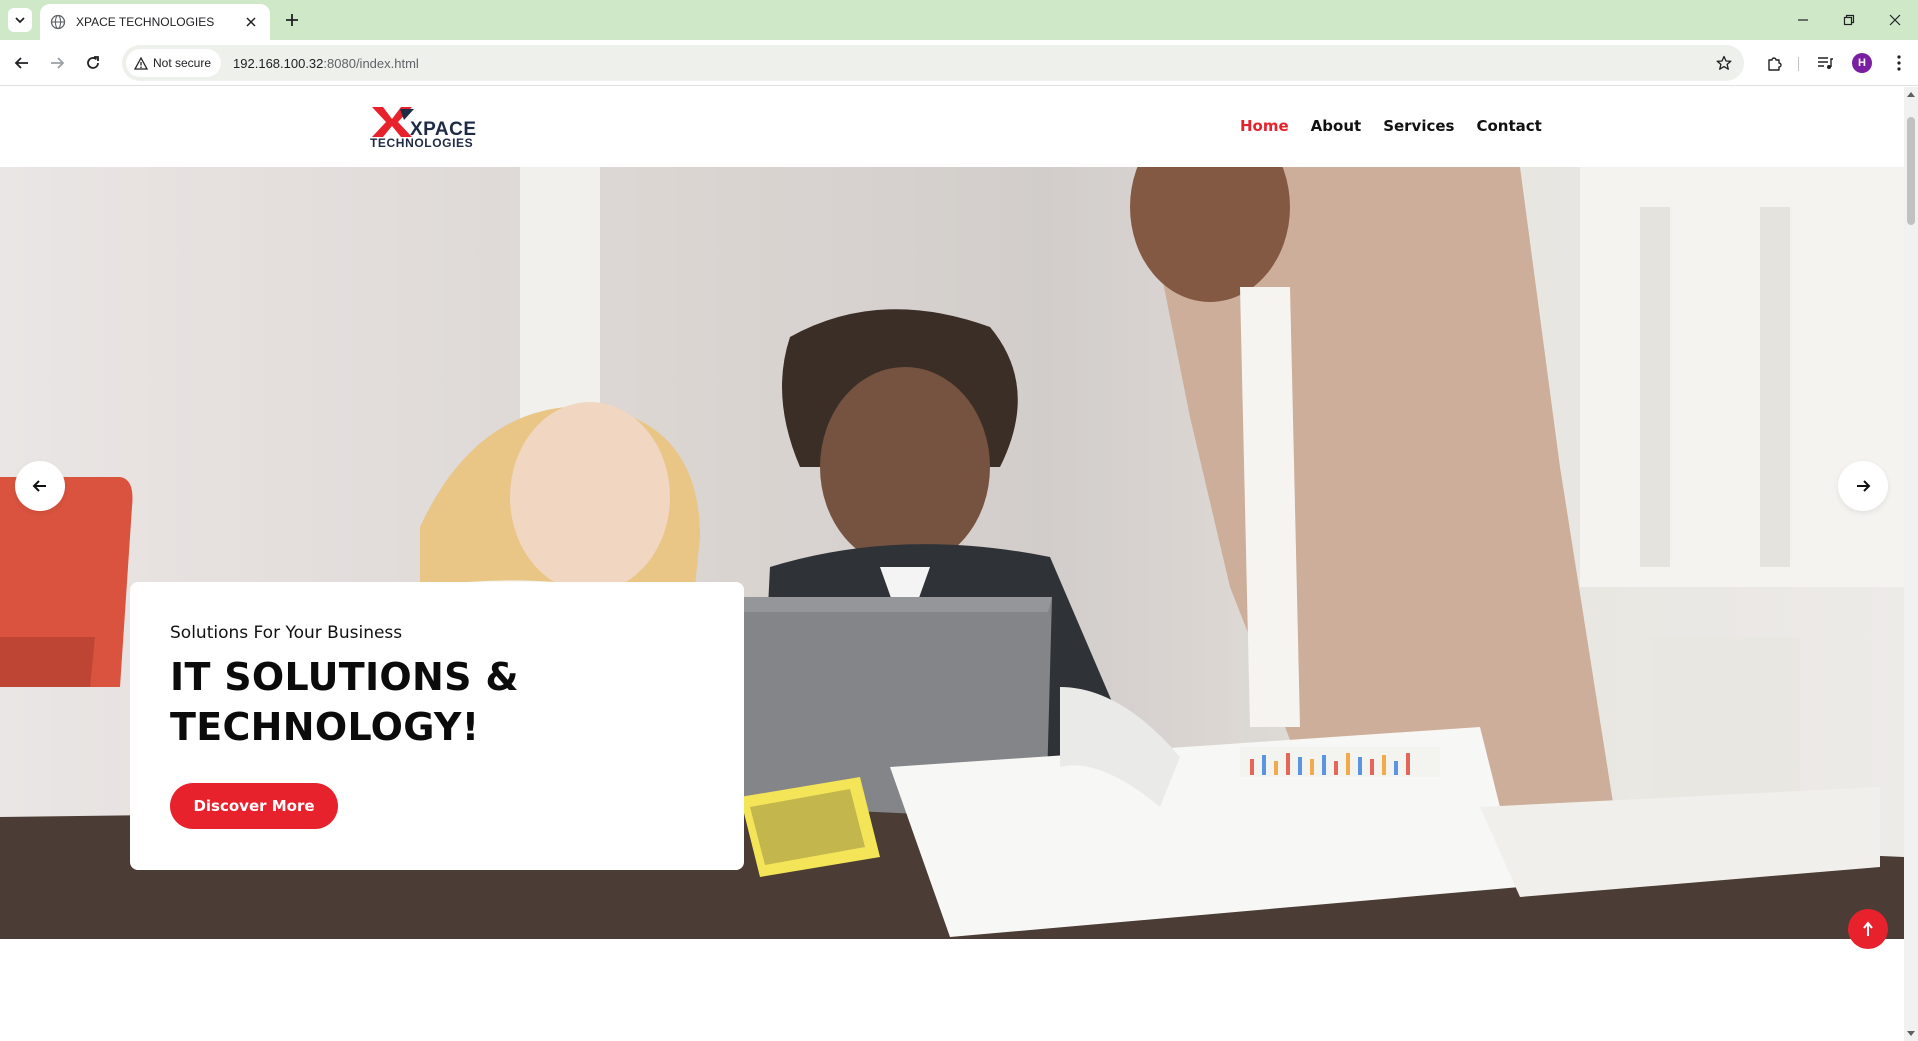  I want to click on bookmark-star-button, so click(1724, 63).